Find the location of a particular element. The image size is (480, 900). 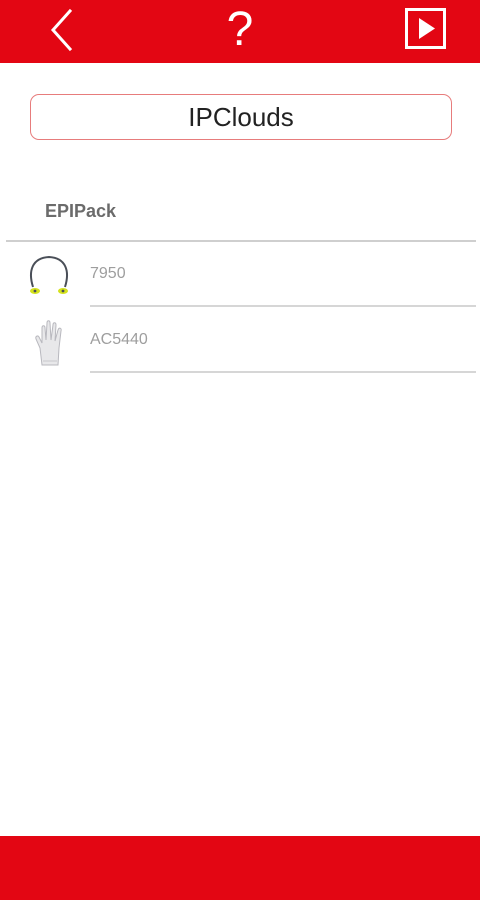

play-icon is located at coordinates (427, 28).